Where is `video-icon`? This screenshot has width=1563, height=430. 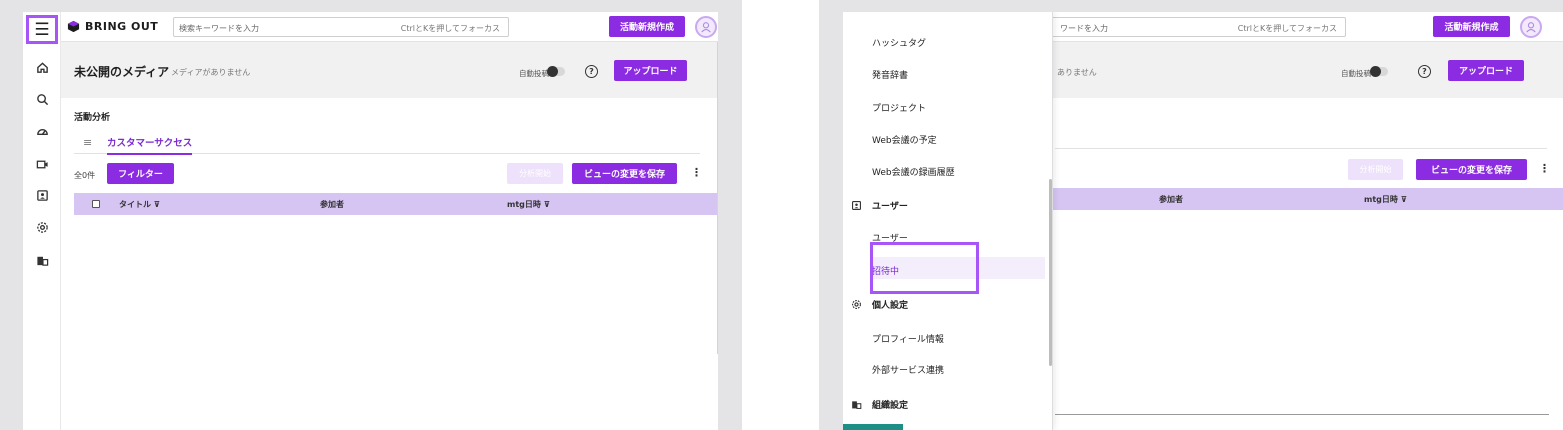
video-icon is located at coordinates (42, 164).